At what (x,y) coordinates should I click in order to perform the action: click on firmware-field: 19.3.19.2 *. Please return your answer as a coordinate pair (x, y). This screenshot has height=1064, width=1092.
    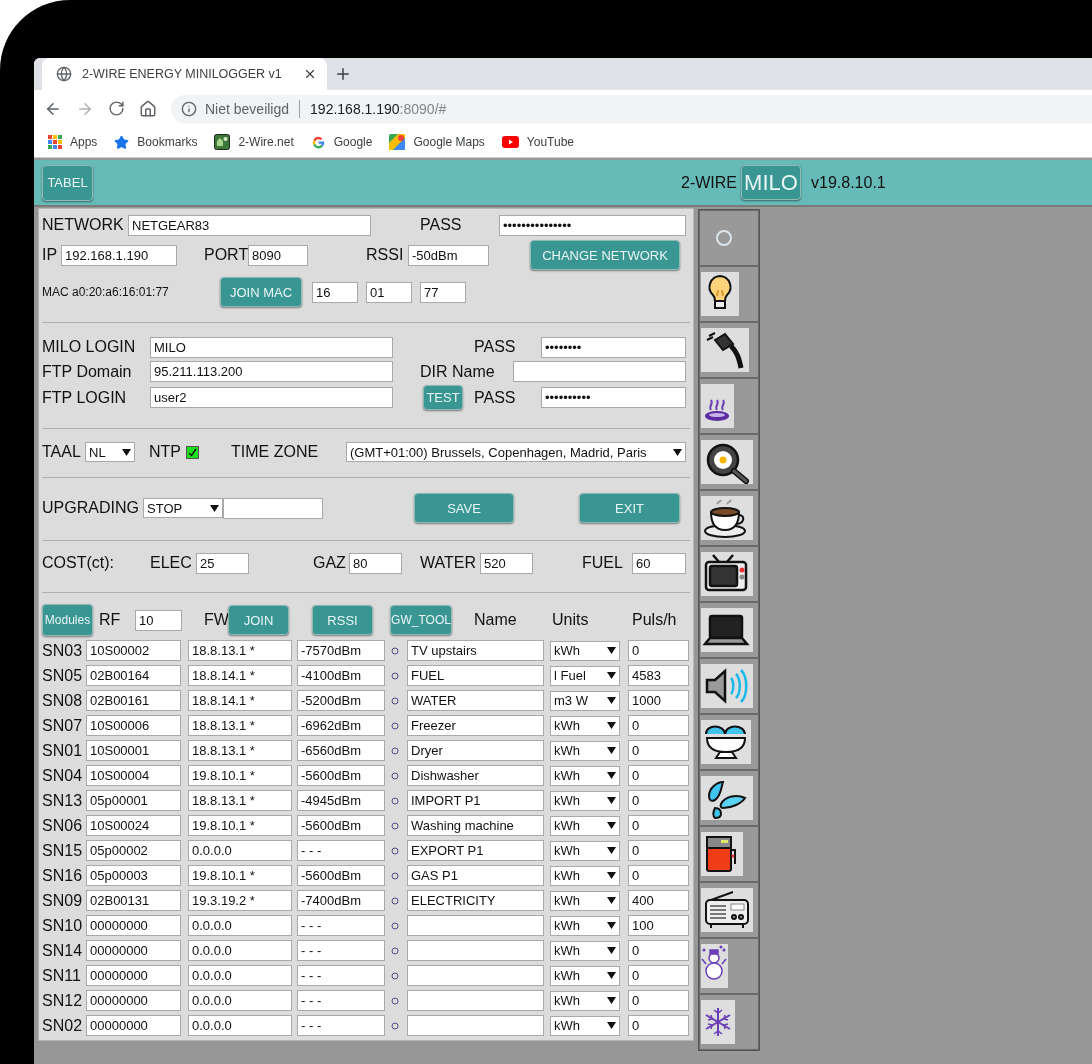
    Looking at the image, I should click on (240, 900).